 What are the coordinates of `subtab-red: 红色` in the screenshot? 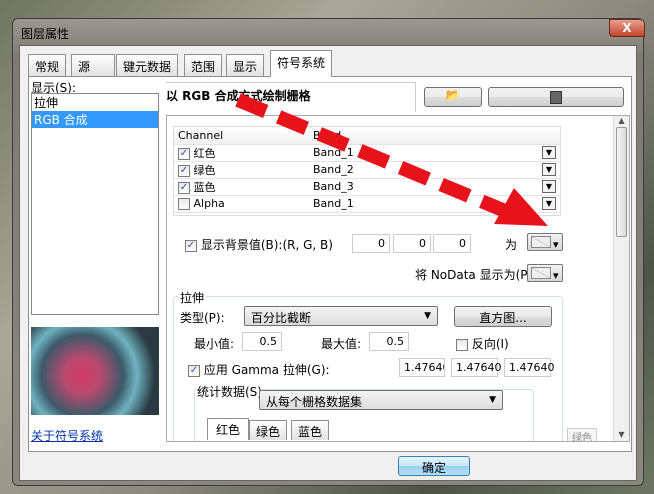 It's located at (228, 429).